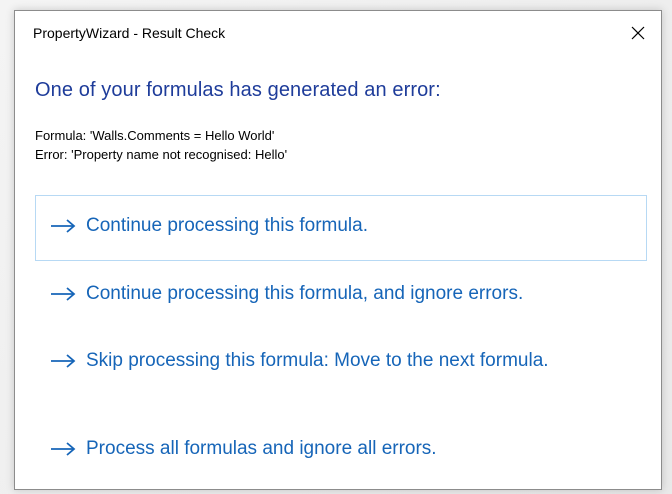 Image resolution: width=672 pixels, height=494 pixels. Describe the element at coordinates (338, 33) in the screenshot. I see `title-bar: PropertyWizard - Result Check` at that location.